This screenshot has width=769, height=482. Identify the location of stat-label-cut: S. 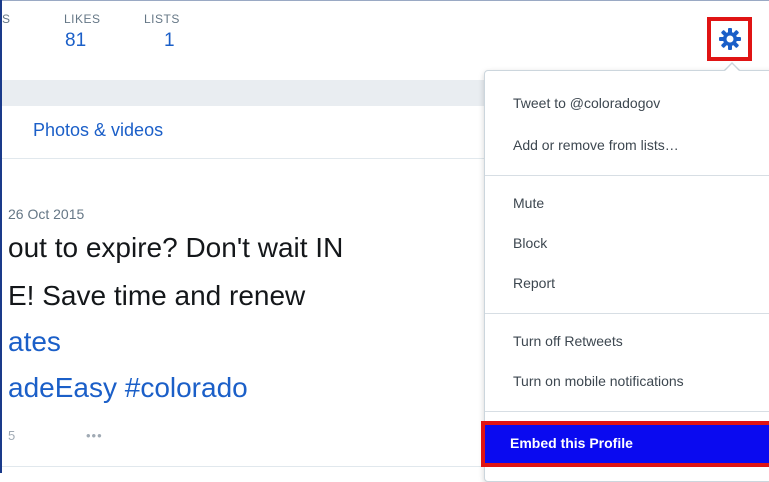
(6, 19).